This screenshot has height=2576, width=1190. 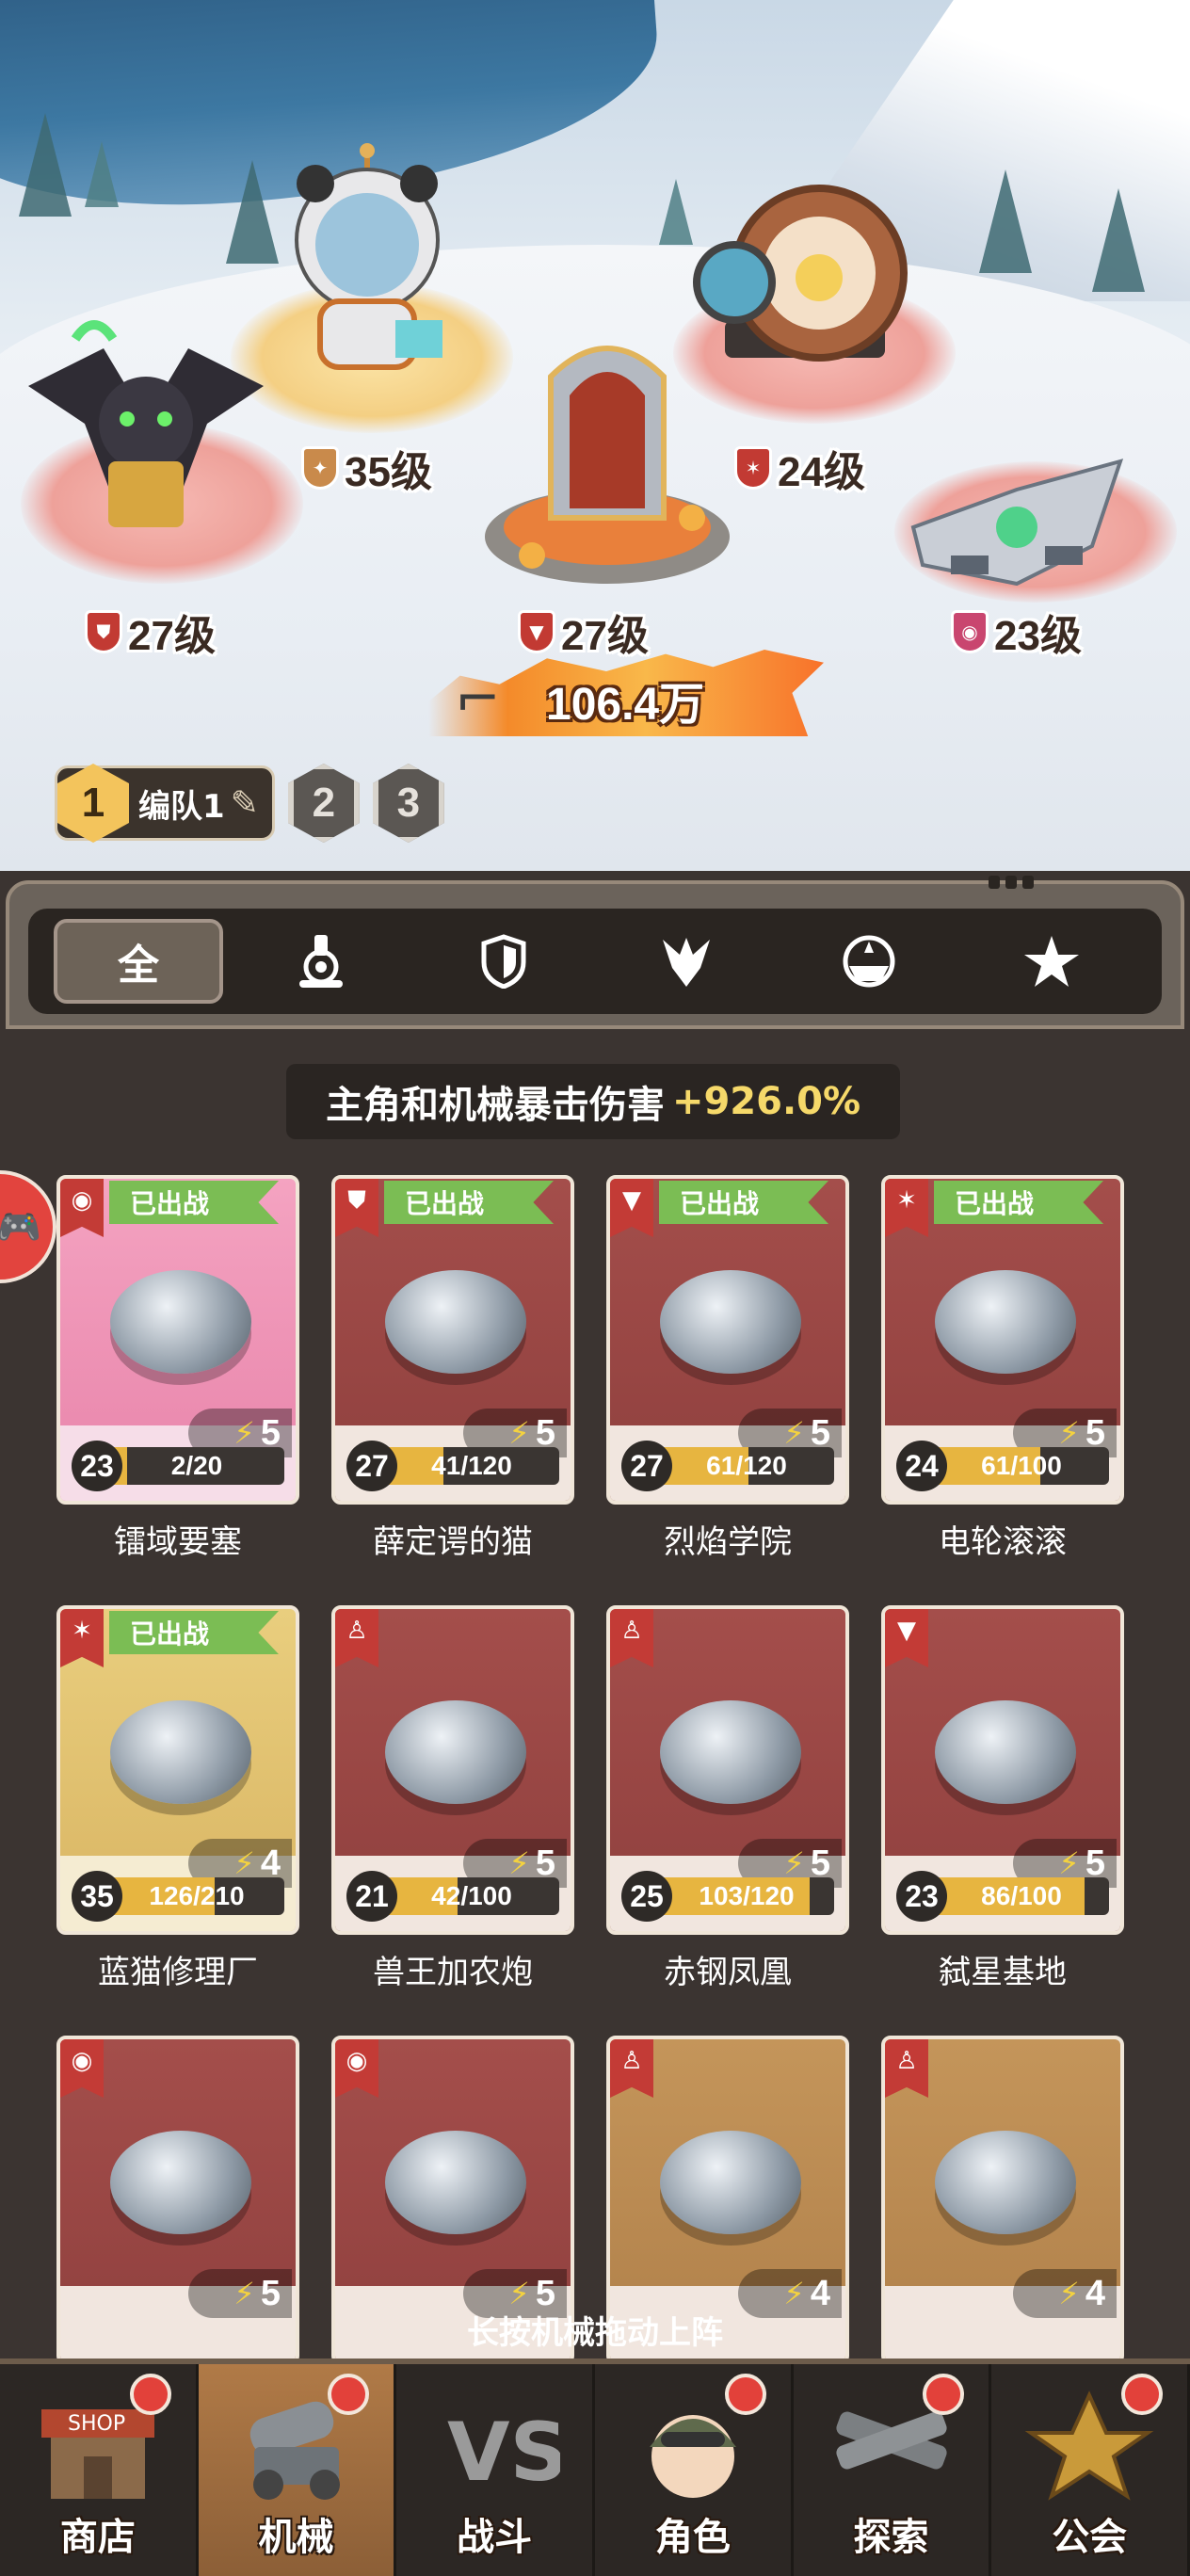 I want to click on card-frame: ⛊ 已出战 ⚡ 5 27 41/120, so click(x=452, y=1340).